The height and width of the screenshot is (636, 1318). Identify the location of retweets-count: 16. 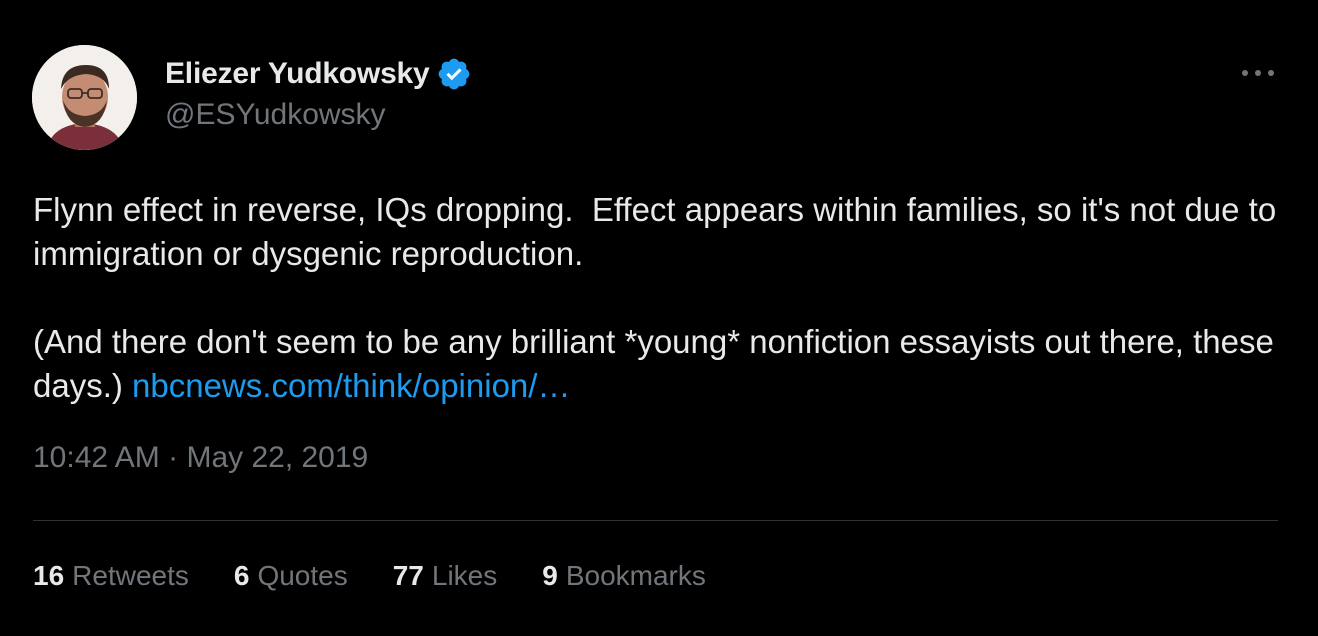
(49, 575).